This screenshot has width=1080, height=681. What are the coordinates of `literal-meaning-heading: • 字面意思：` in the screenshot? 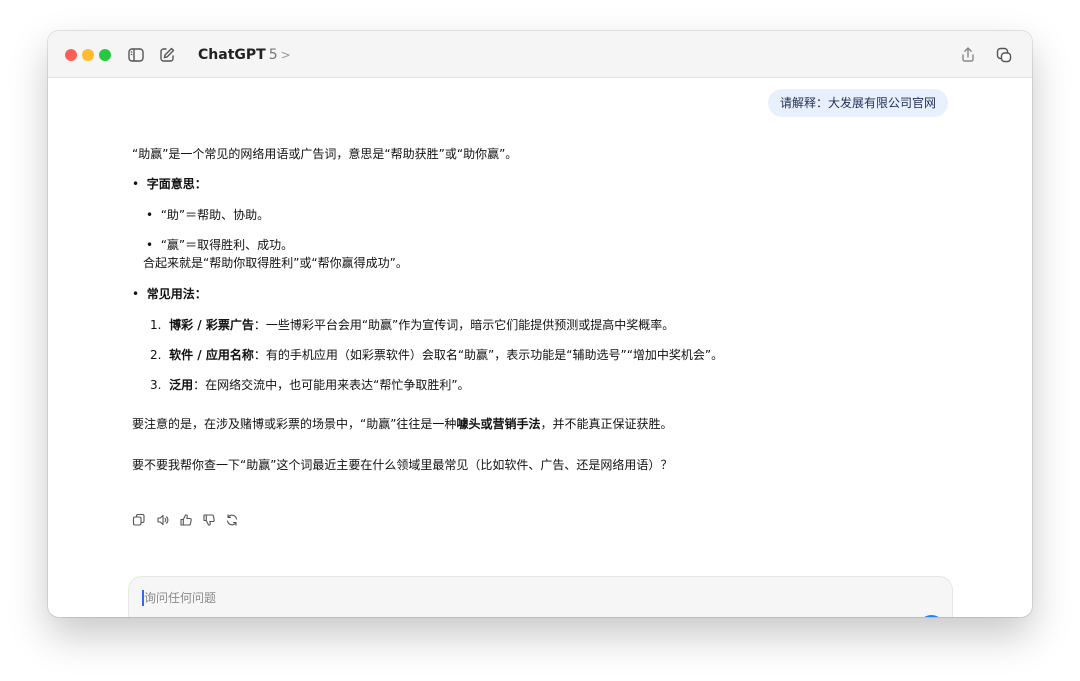 It's located at (169, 184).